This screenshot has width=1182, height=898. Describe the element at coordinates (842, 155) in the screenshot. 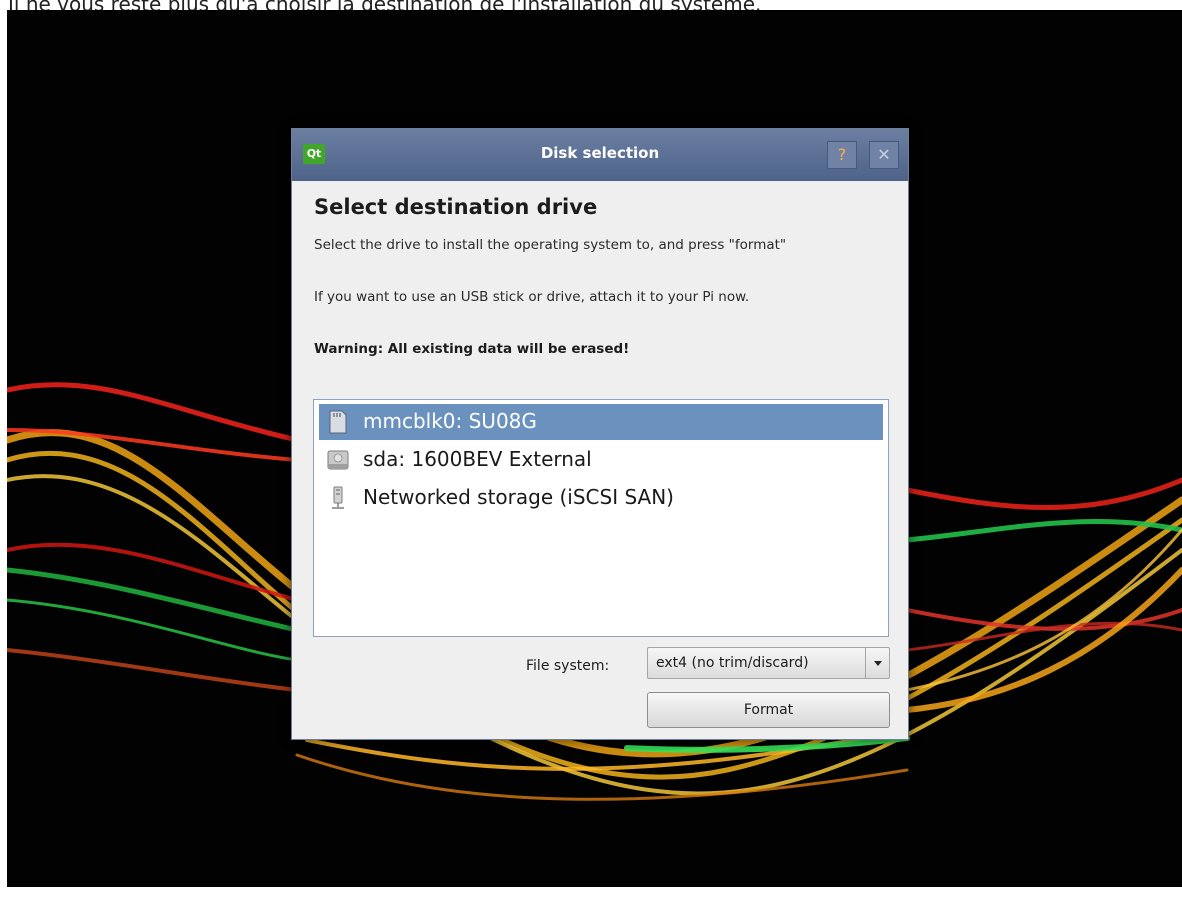

I see `help-button: ?` at that location.